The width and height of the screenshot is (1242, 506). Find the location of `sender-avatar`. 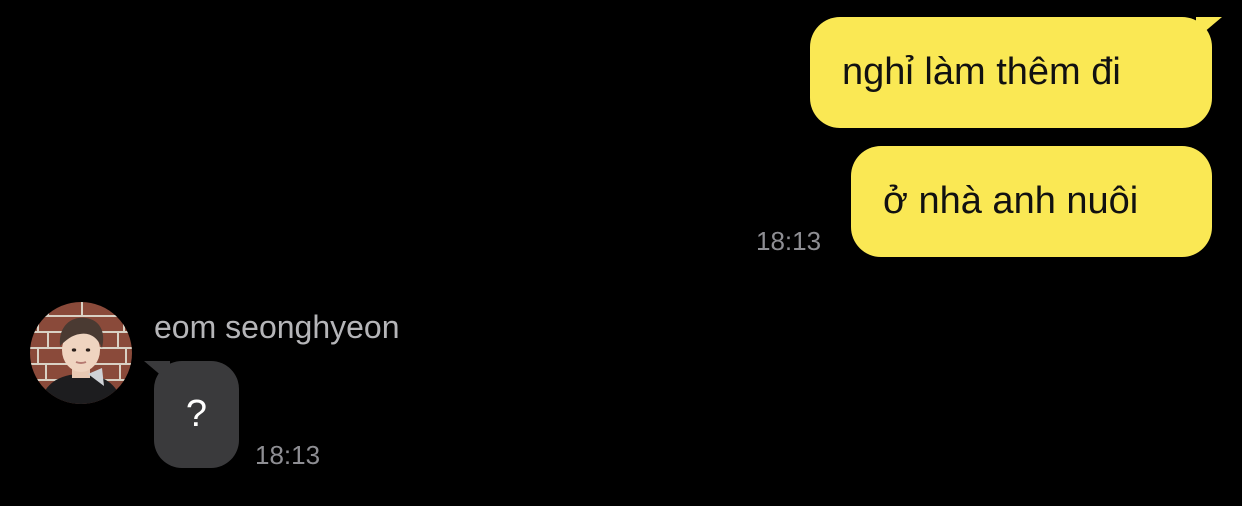

sender-avatar is located at coordinates (81, 353).